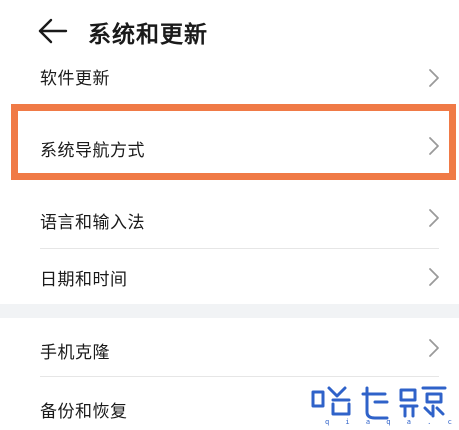 Image resolution: width=459 pixels, height=430 pixels. I want to click on settings-item-software-update: 软件更新, so click(229, 78).